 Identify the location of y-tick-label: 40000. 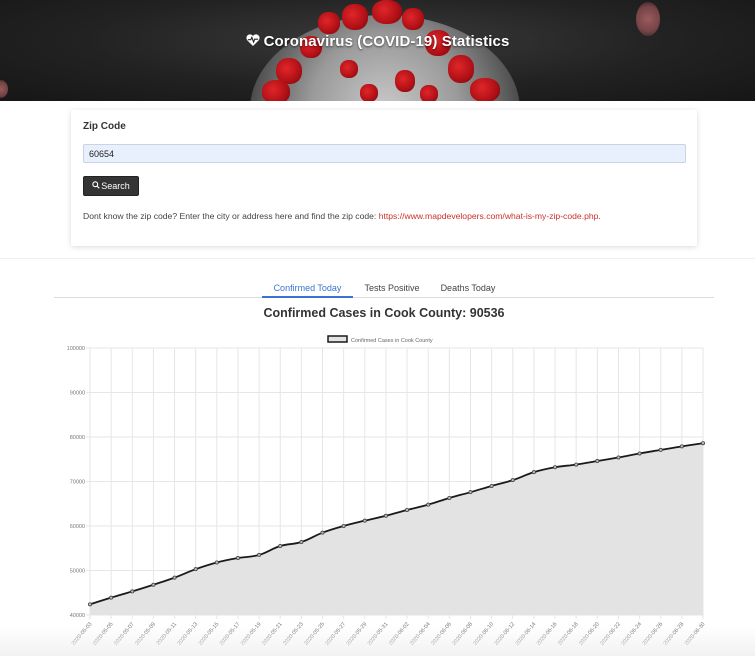
(77, 616).